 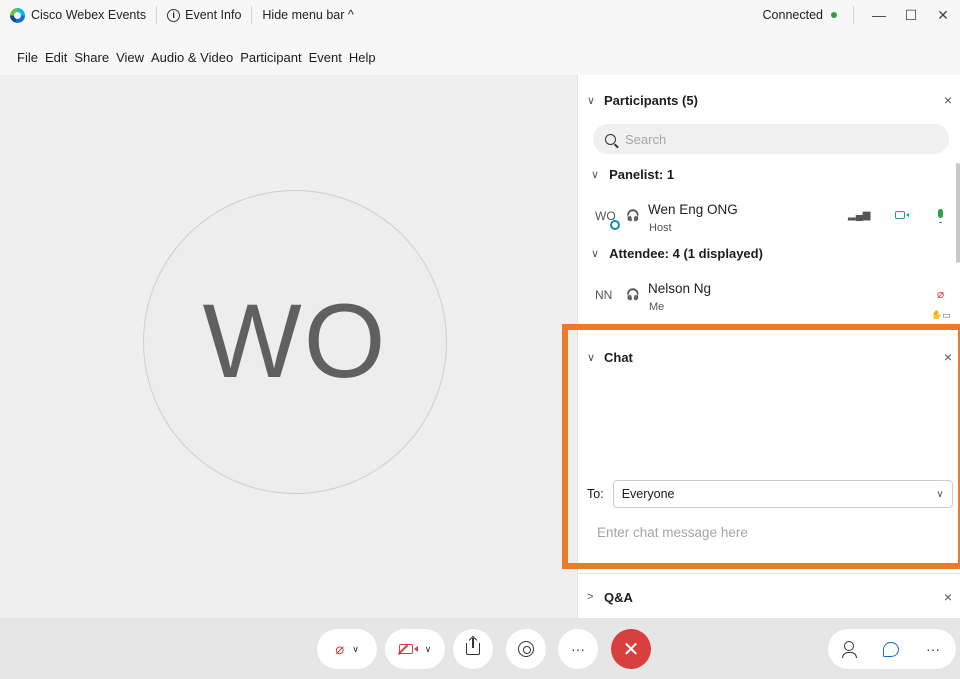 I want to click on presenter-status-icon, so click(x=615, y=225).